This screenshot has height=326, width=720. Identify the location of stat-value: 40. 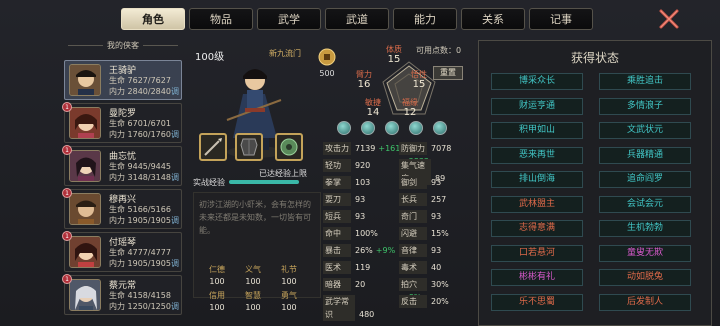
(436, 267).